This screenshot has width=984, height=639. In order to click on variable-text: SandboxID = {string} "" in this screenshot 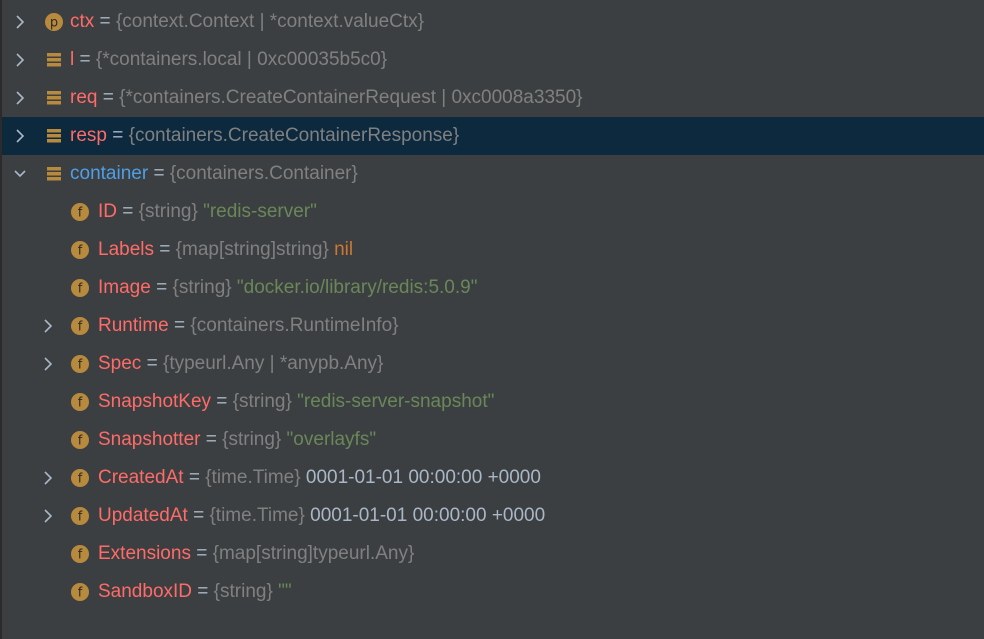, I will do `click(195, 592)`.